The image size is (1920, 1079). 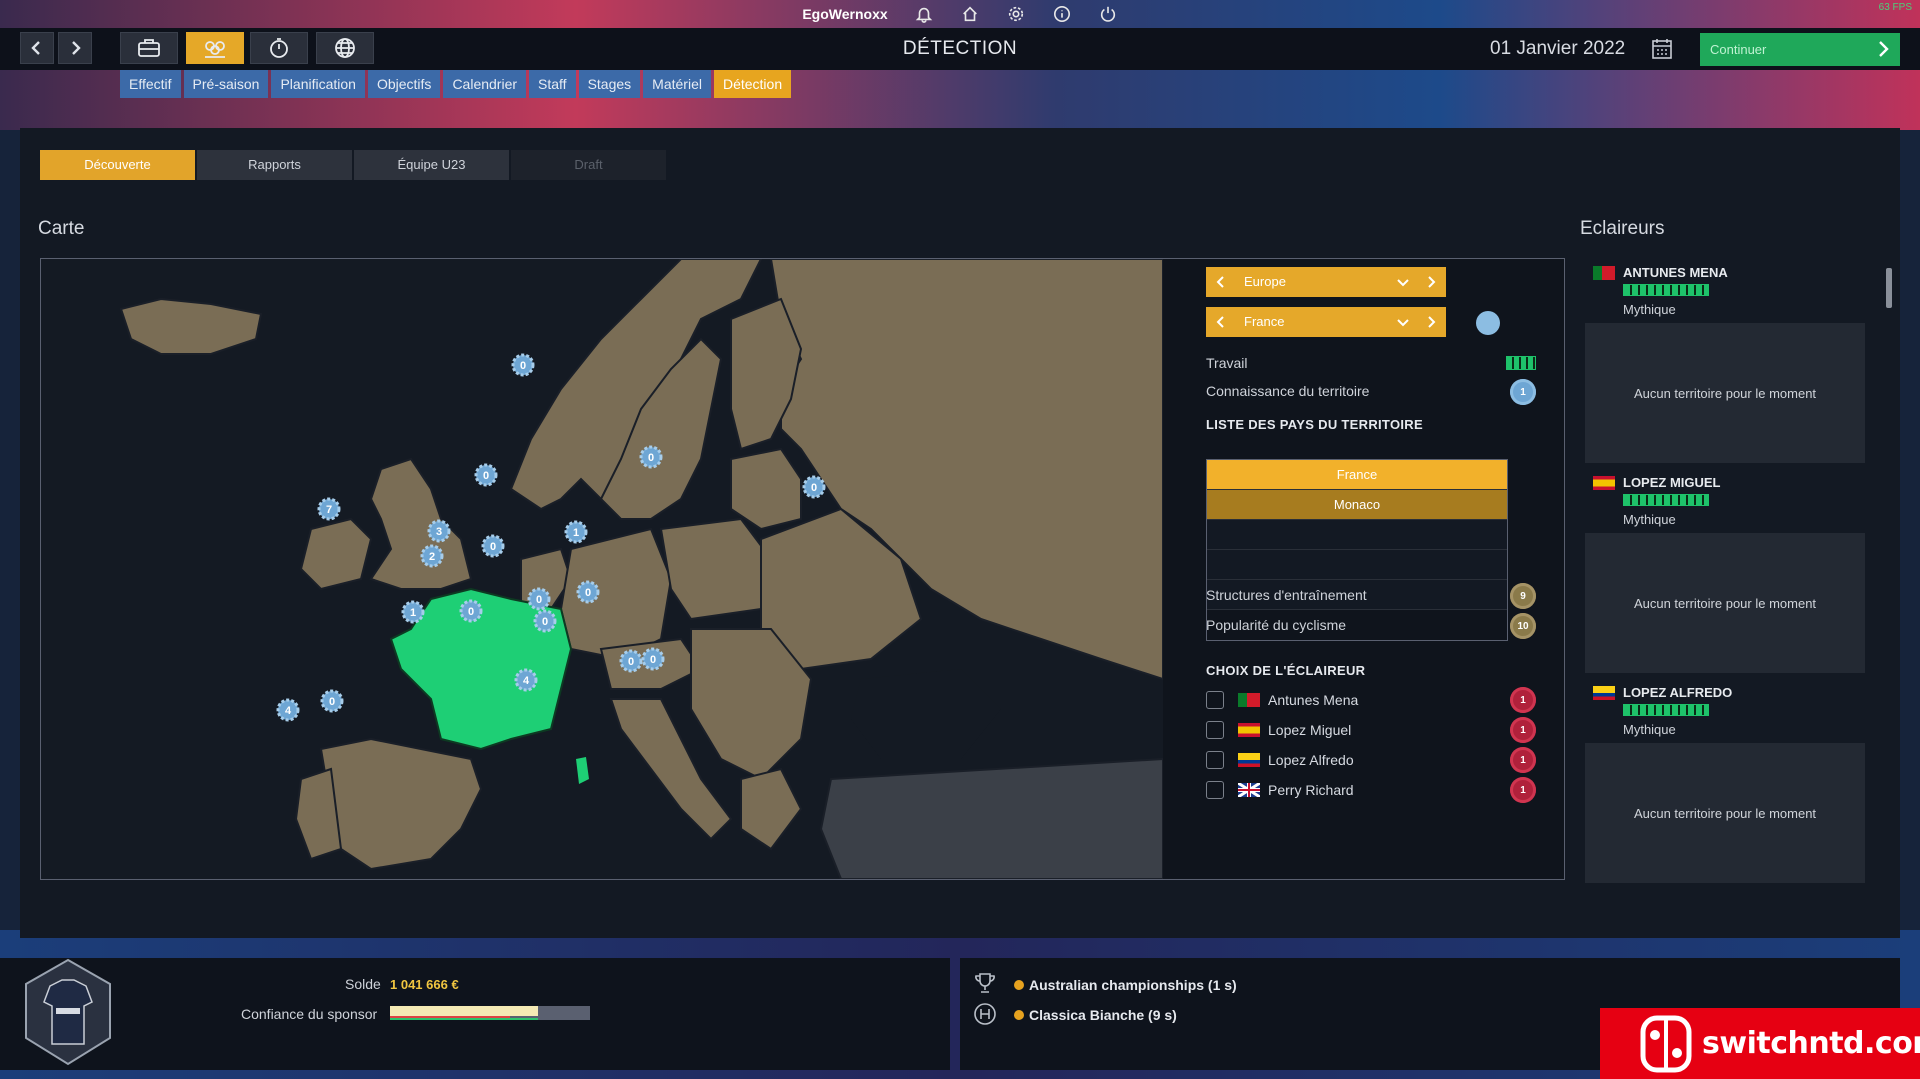 I want to click on power-icon, so click(x=1108, y=14).